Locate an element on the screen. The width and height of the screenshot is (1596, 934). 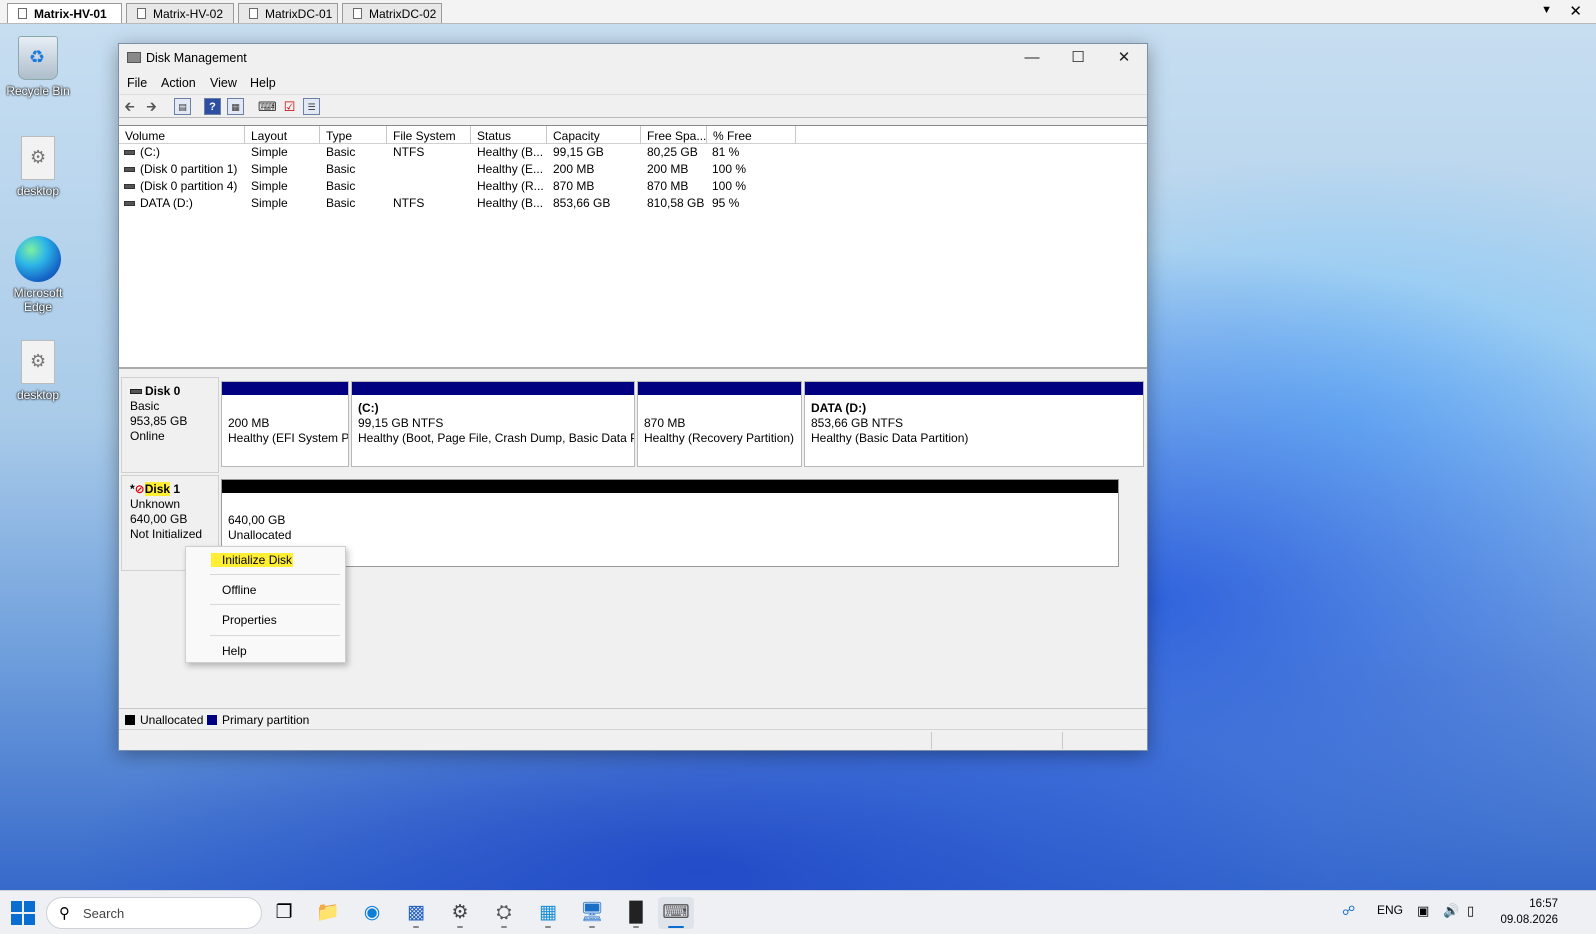
menu-item-properties: Properties is located at coordinates (249, 620).